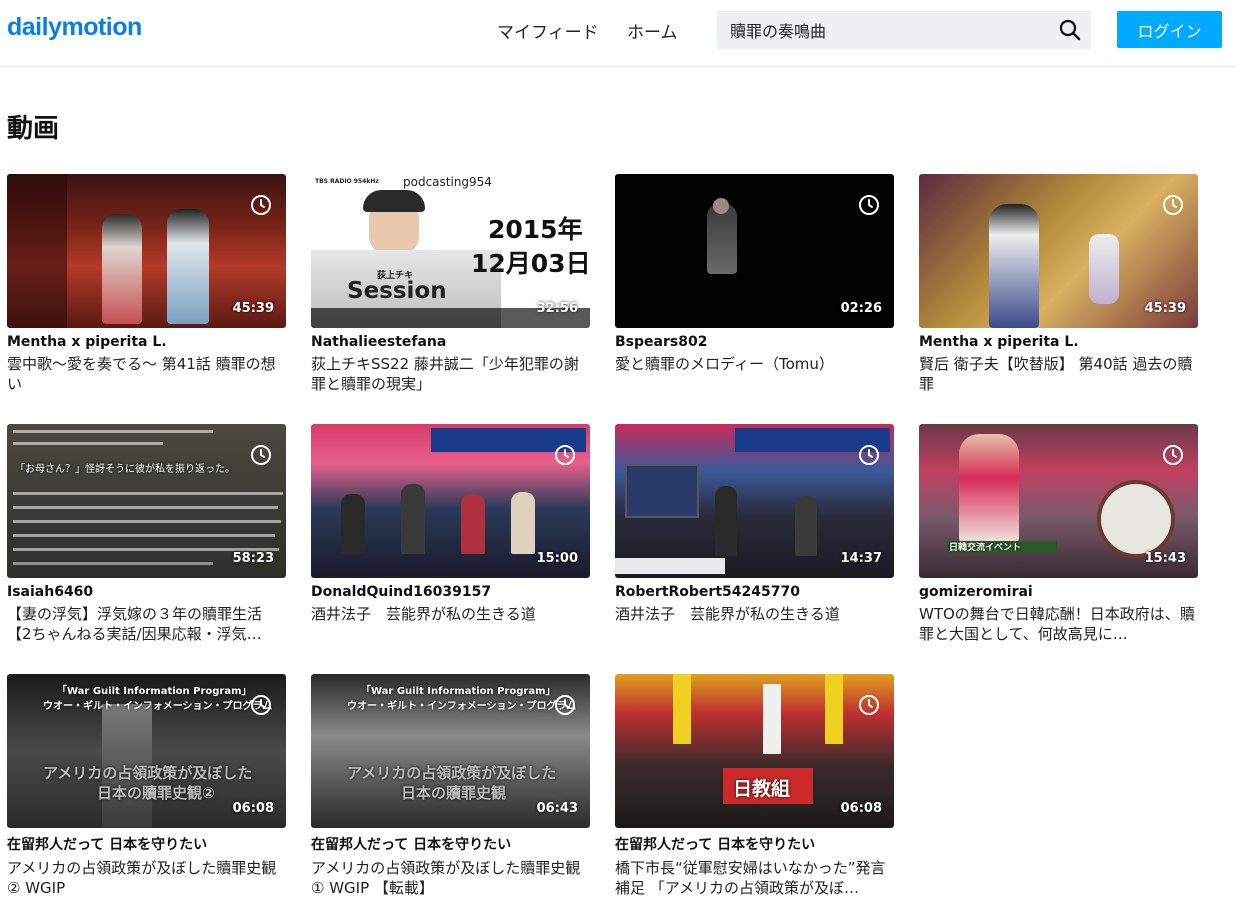  What do you see at coordinates (450, 374) in the screenshot?
I see `video-title: 荻上チキSS22 藤井誠二「少年犯罪の謝罪と贖罪の現実」` at bounding box center [450, 374].